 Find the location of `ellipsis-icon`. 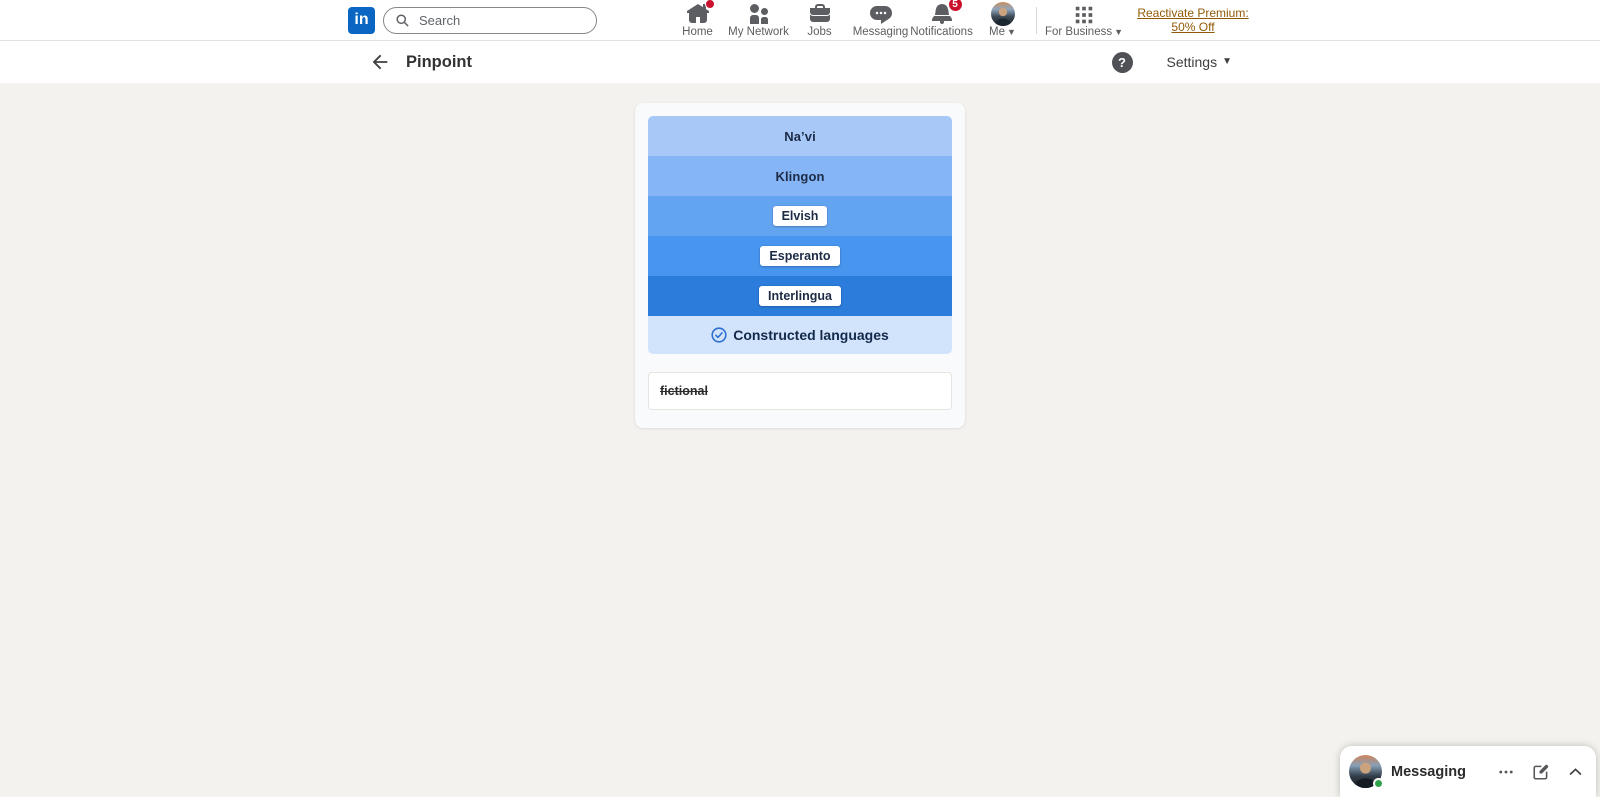

ellipsis-icon is located at coordinates (1506, 771).